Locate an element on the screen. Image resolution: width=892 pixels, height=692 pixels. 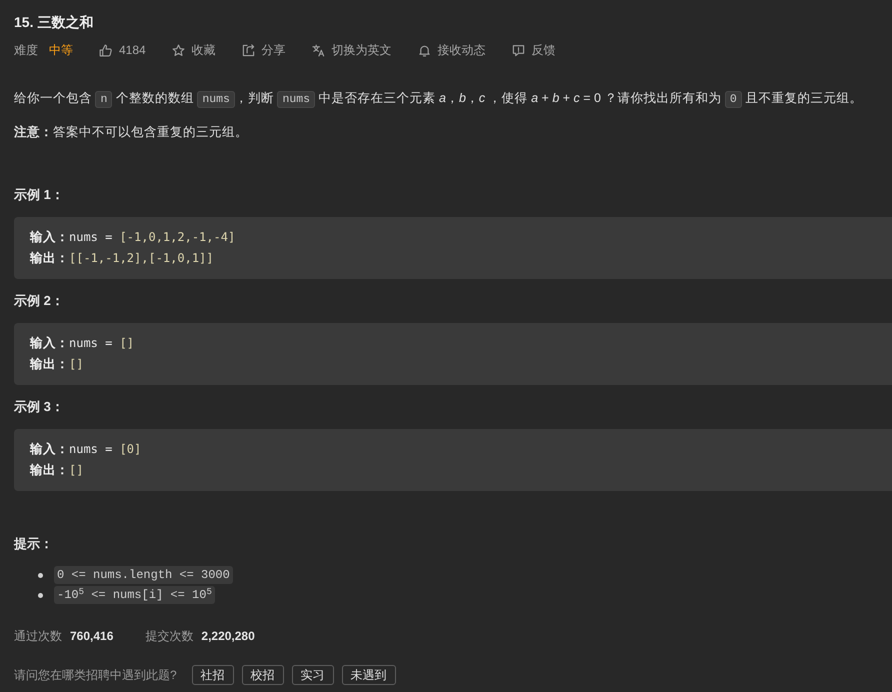
hint-code: -10$^{5}$ <= nums[i] <= 10$^{5}$ is located at coordinates (134, 595).